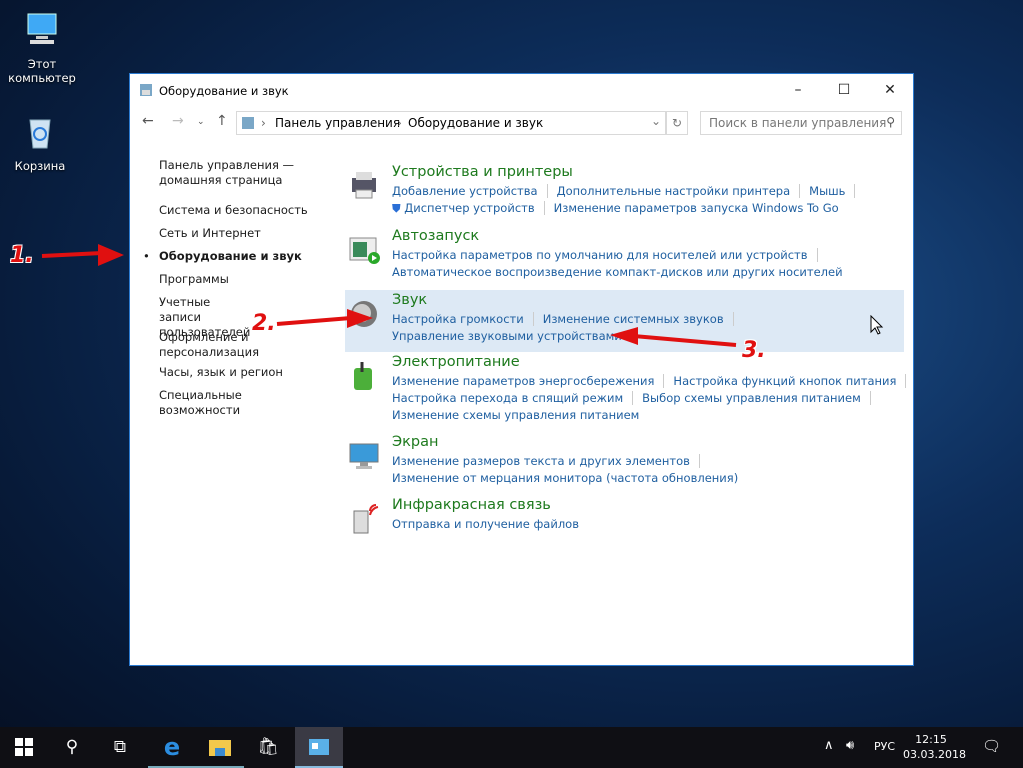  I want to click on task-view-button: ⧉, so click(120, 747).